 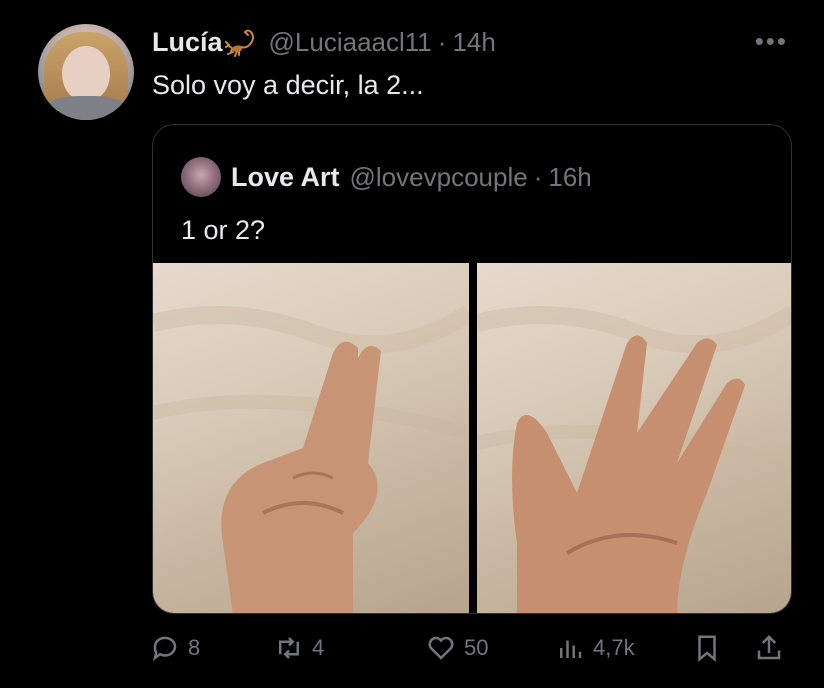 I want to click on quoted-author-name: Love Art, so click(x=285, y=176).